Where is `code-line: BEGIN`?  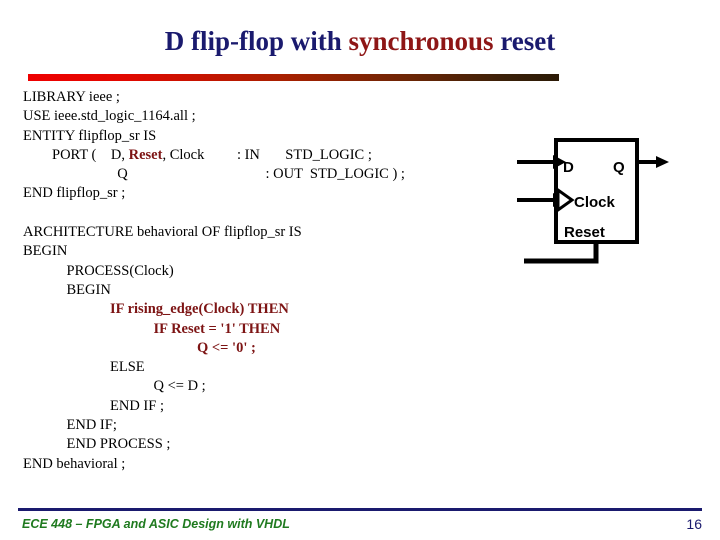
code-line: BEGIN is located at coordinates (67, 289).